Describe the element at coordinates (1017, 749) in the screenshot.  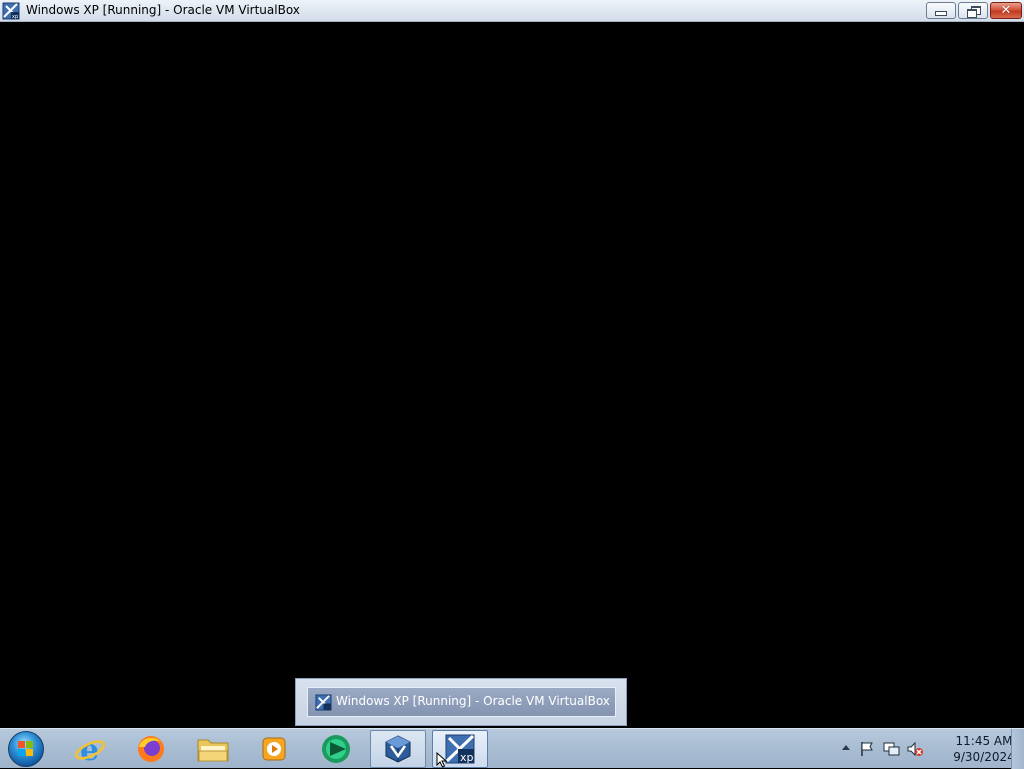
I see `show-desktop-button` at that location.